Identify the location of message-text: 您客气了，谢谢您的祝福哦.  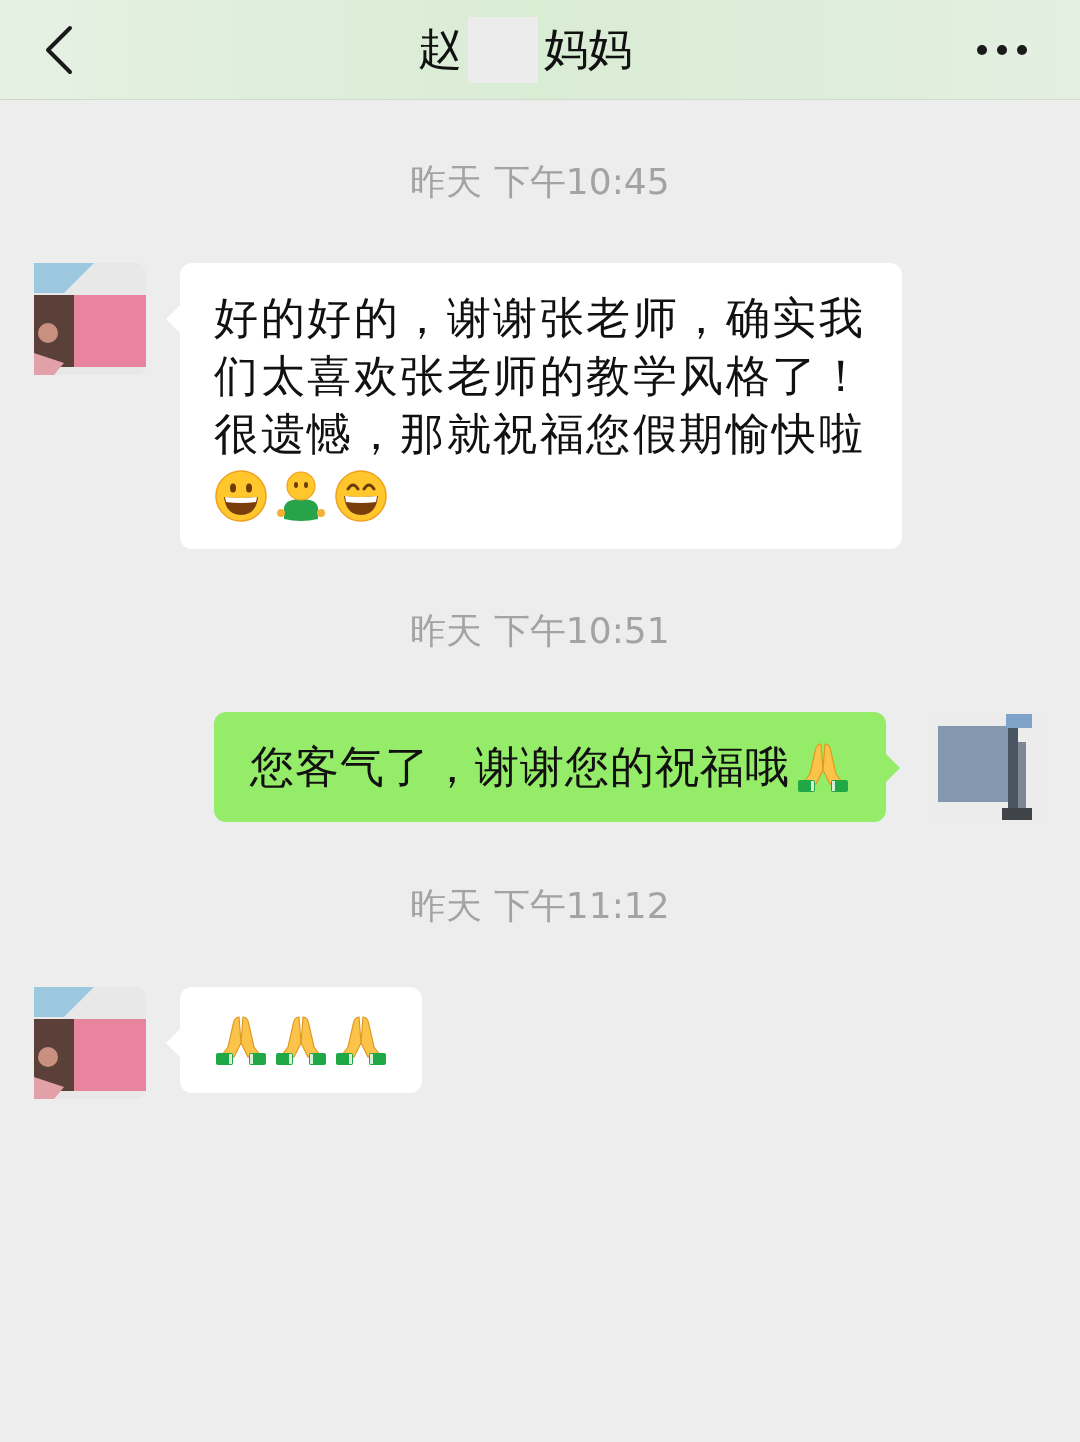
(520, 767).